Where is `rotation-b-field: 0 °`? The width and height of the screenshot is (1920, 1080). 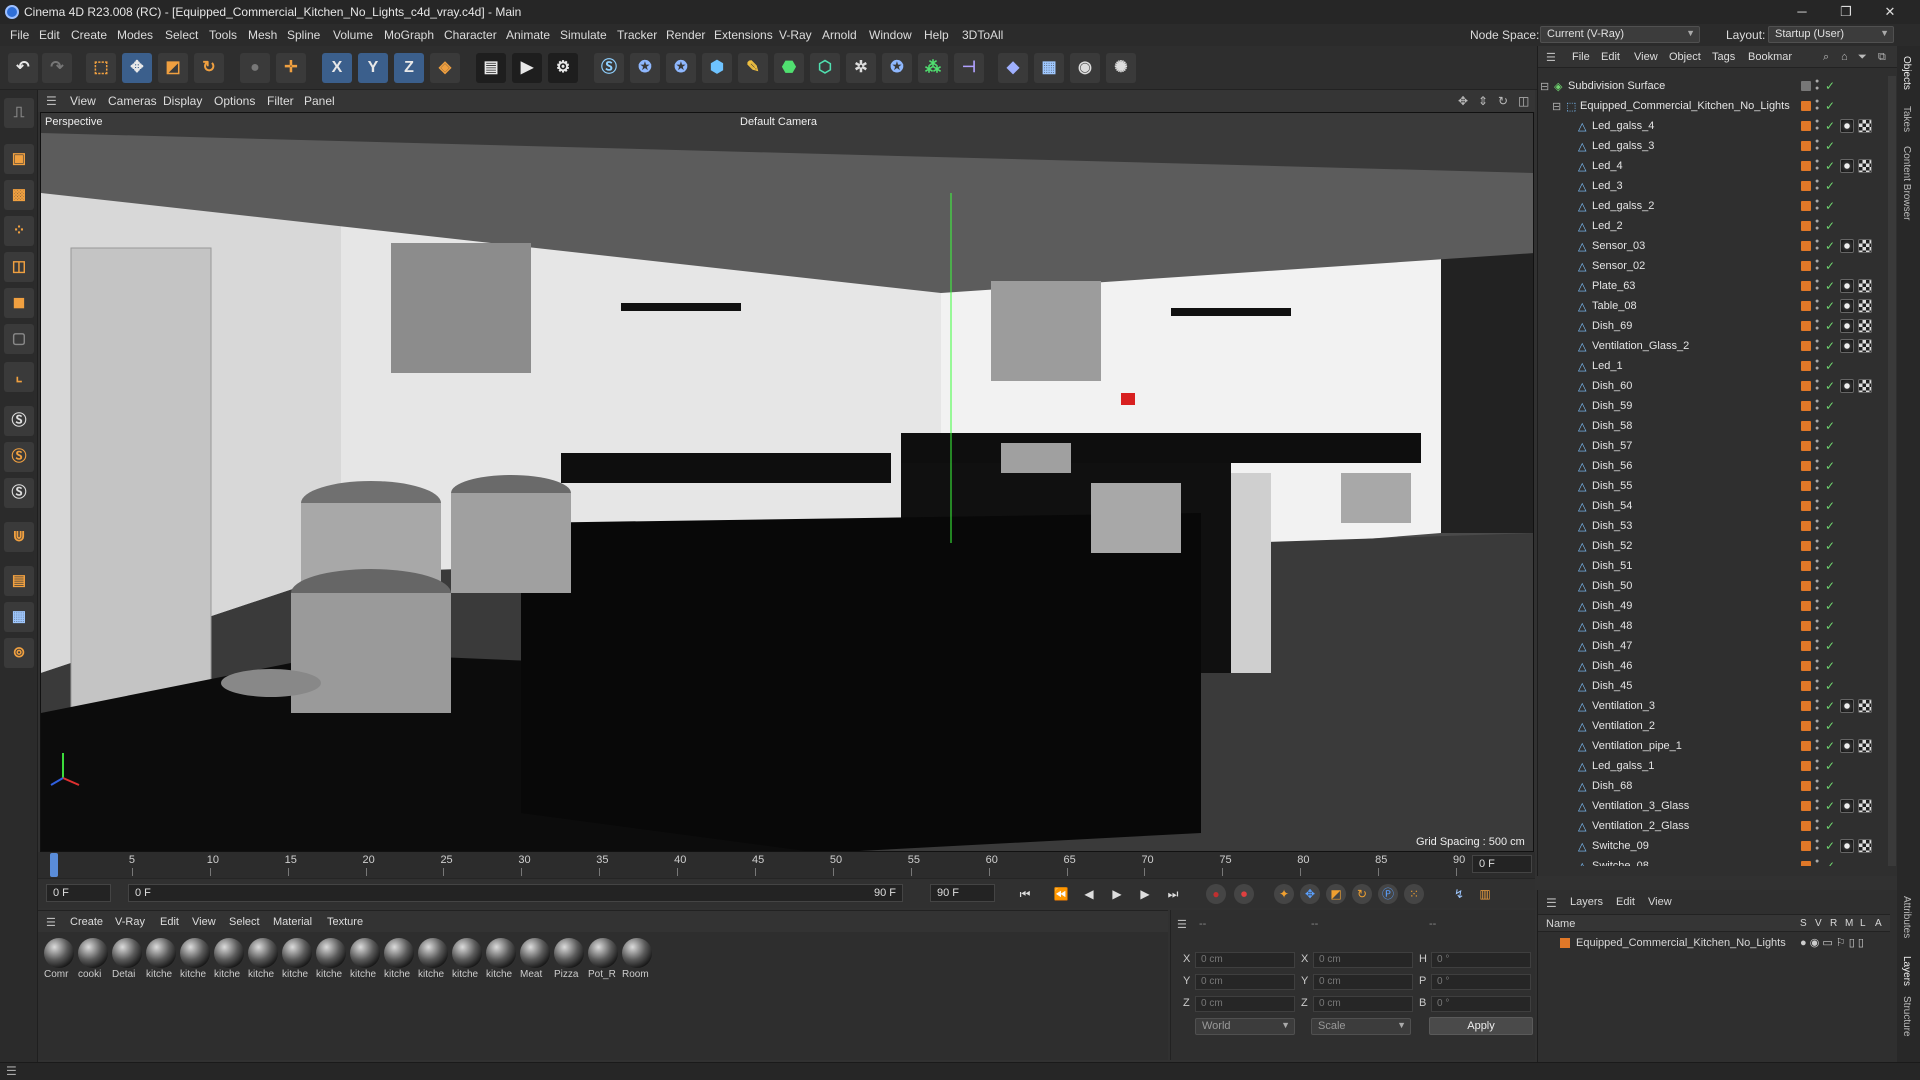 rotation-b-field: 0 ° is located at coordinates (1481, 1004).